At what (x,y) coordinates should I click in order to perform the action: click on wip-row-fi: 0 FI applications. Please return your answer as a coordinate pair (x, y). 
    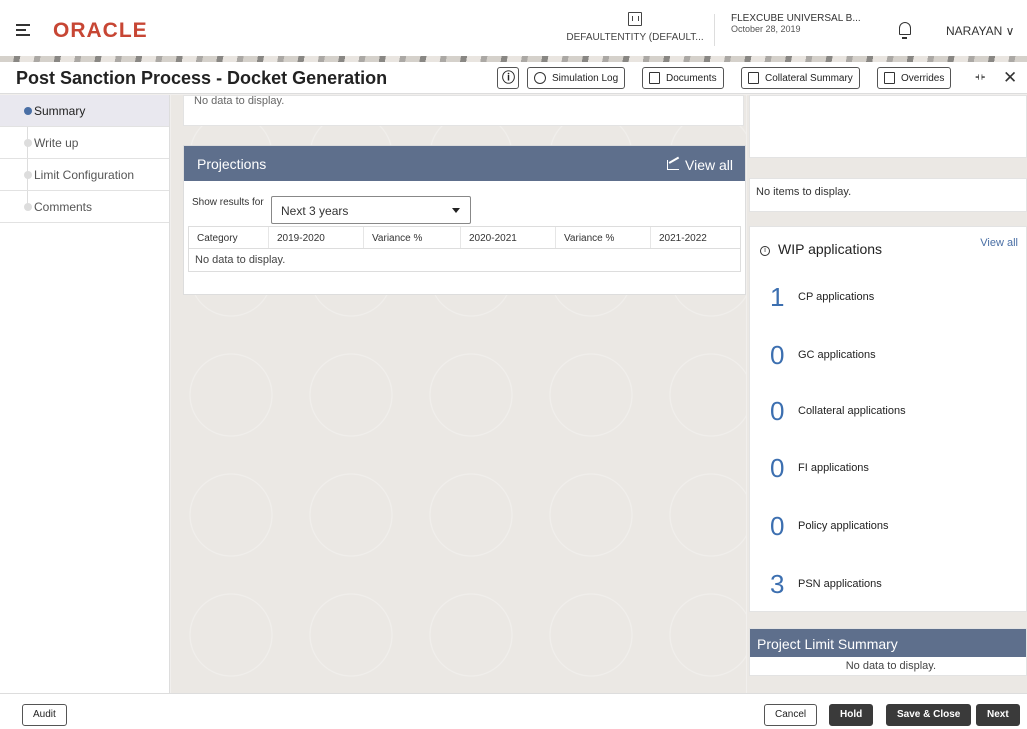
    Looking at the image, I should click on (819, 468).